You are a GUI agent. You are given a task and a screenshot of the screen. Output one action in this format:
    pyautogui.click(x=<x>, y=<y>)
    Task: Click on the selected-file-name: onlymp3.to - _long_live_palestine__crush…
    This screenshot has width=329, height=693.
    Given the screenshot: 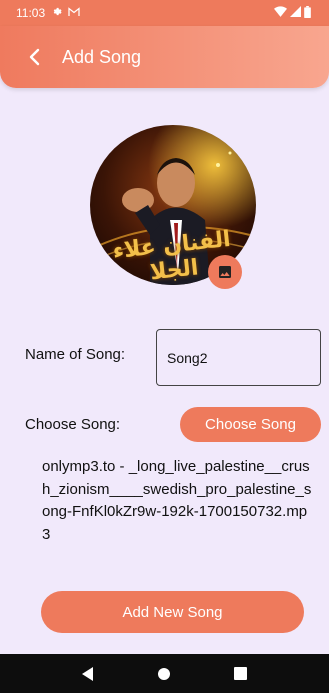 What is the action you would take?
    pyautogui.click(x=177, y=500)
    